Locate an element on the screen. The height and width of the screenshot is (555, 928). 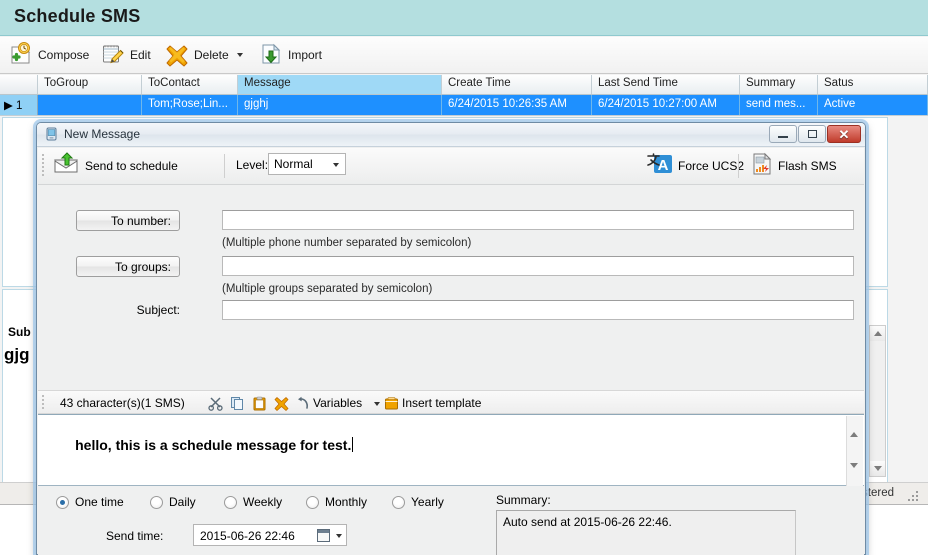
row-create-time: 6/24/2015 10:26:35 AM is located at coordinates (517, 105).